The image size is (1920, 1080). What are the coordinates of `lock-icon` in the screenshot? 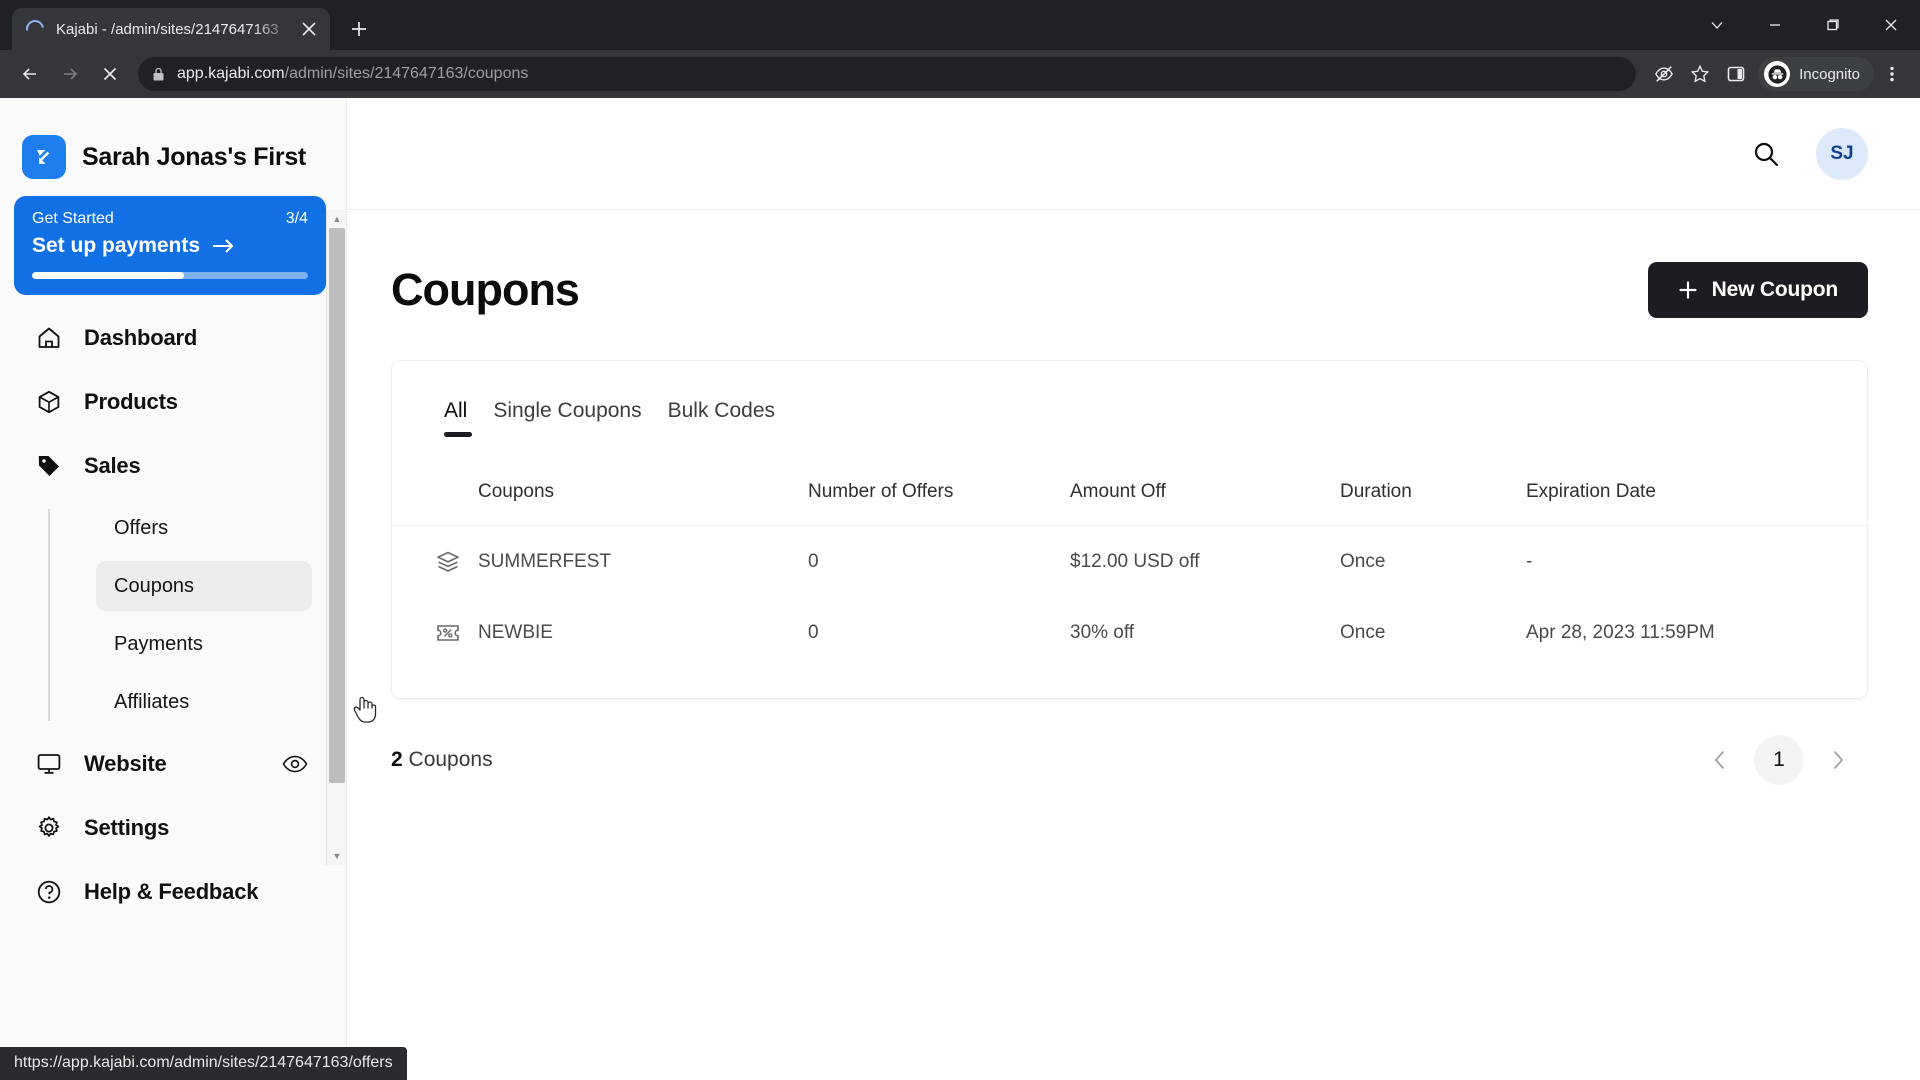 It's located at (158, 74).